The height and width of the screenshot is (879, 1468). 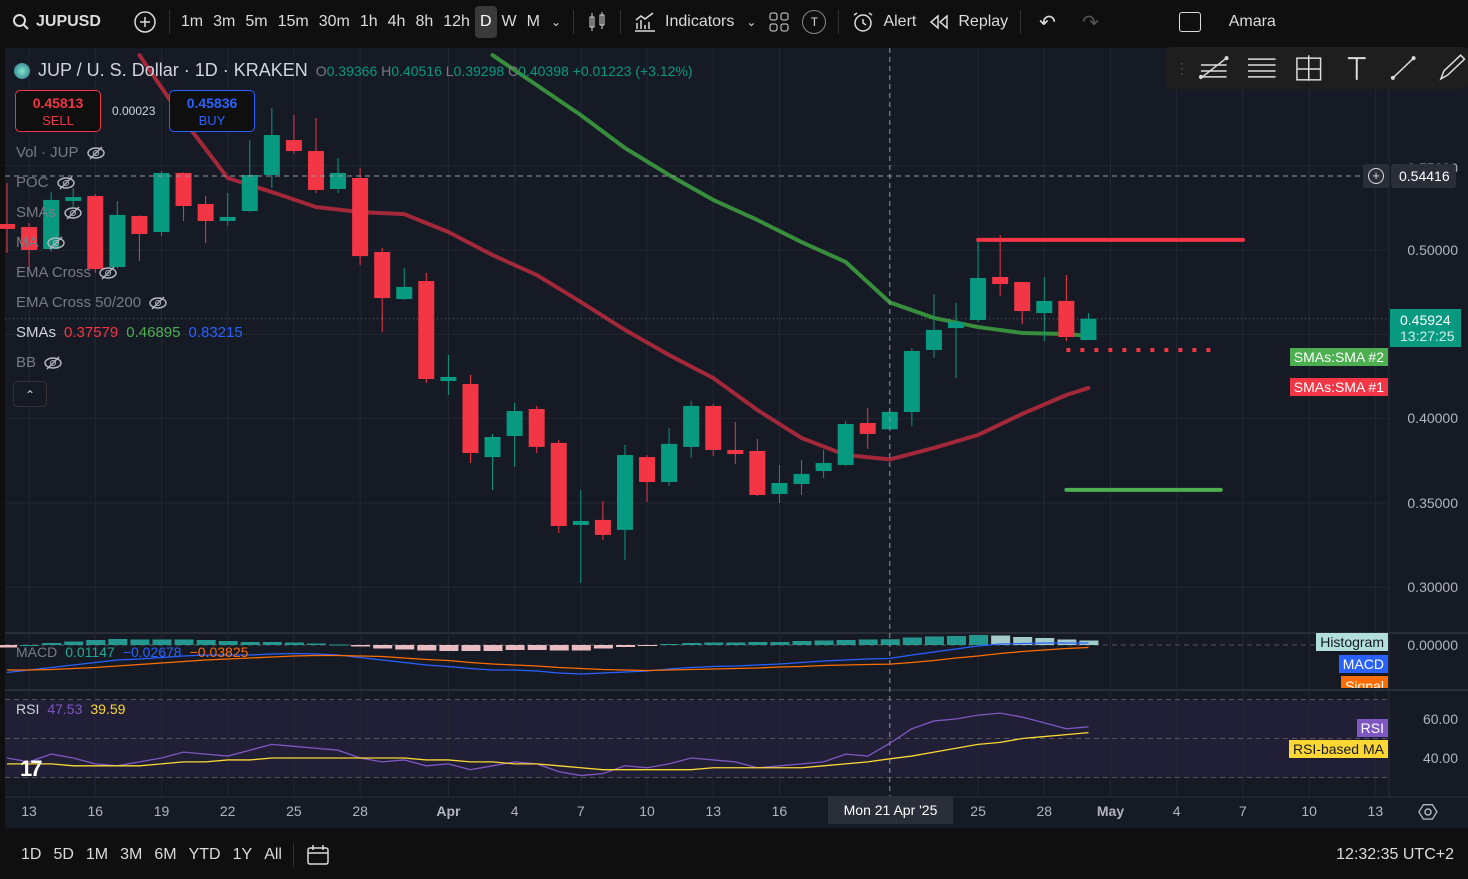 What do you see at coordinates (1214, 68) in the screenshot?
I see `trend-lines-icon` at bounding box center [1214, 68].